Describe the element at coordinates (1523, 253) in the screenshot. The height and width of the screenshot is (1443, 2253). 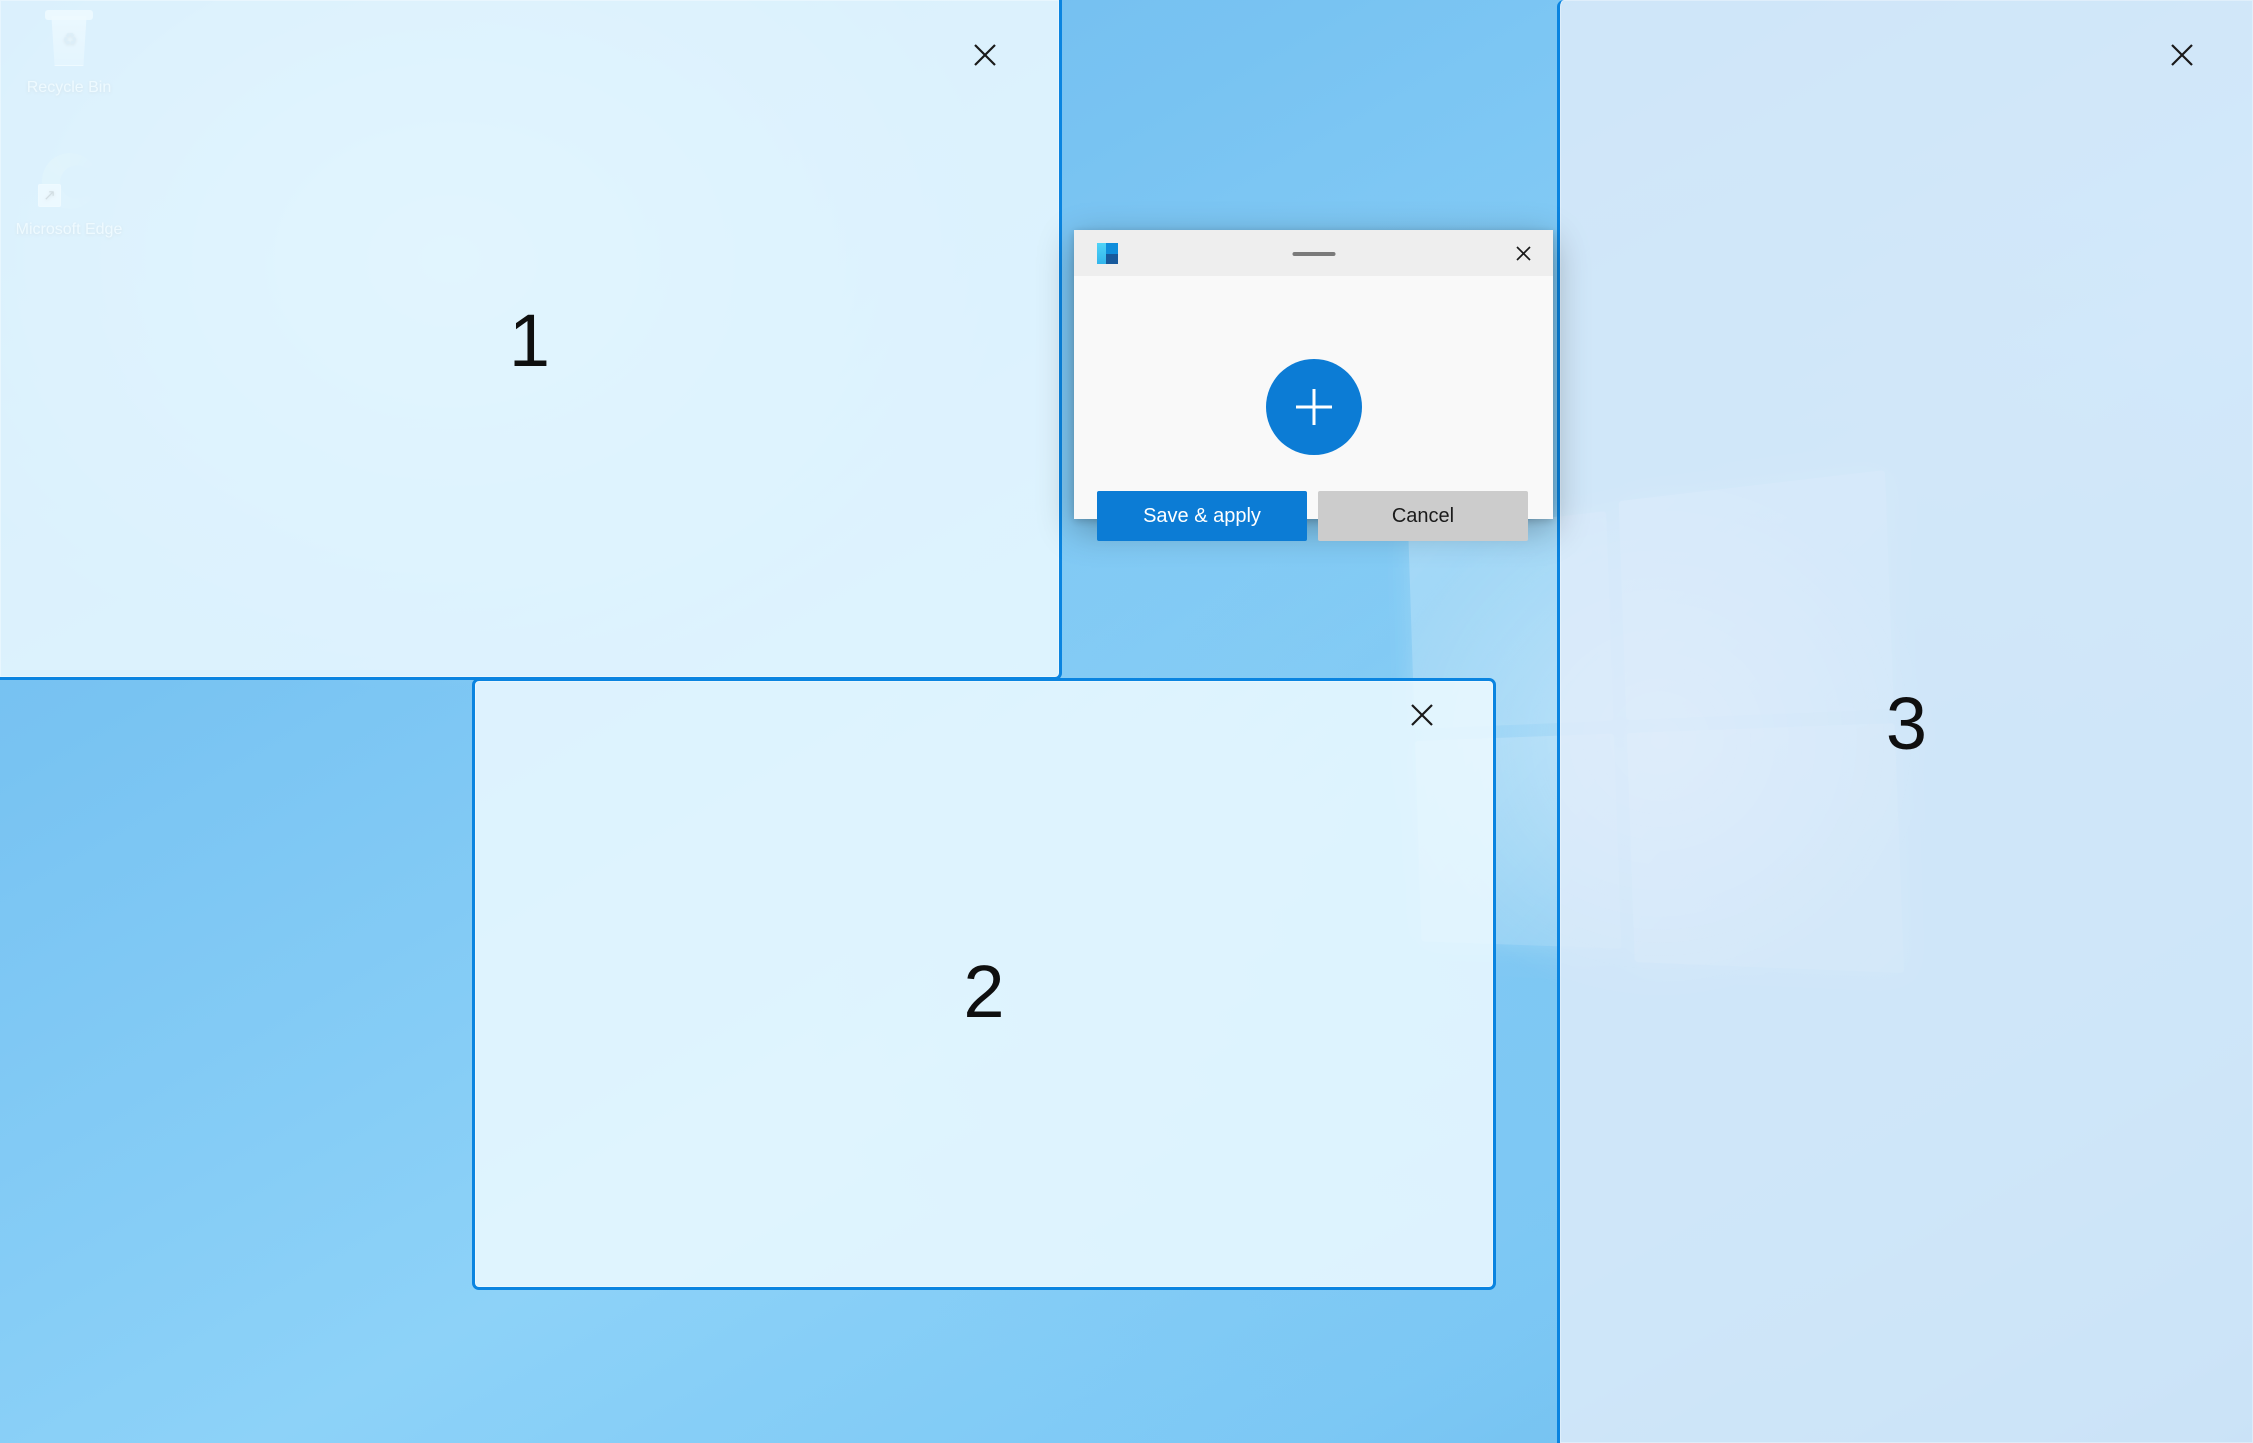
I see `close-icon` at that location.